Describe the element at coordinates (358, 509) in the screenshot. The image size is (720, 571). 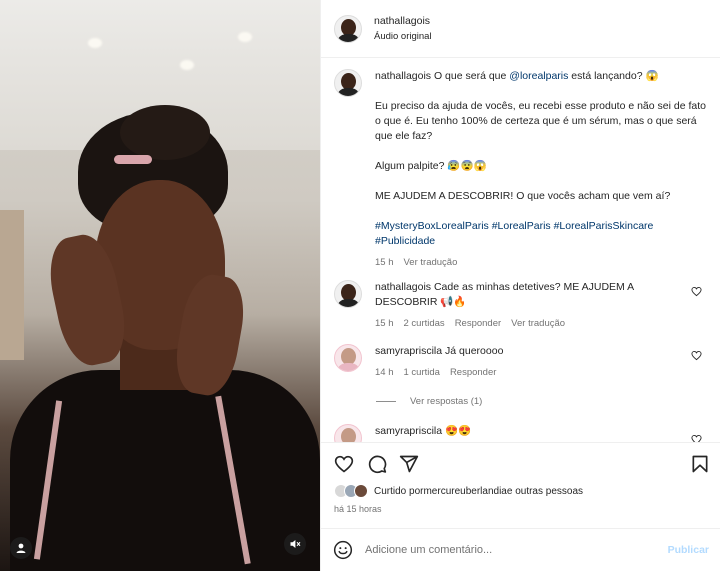
I see `post-time: há 15 horas` at that location.